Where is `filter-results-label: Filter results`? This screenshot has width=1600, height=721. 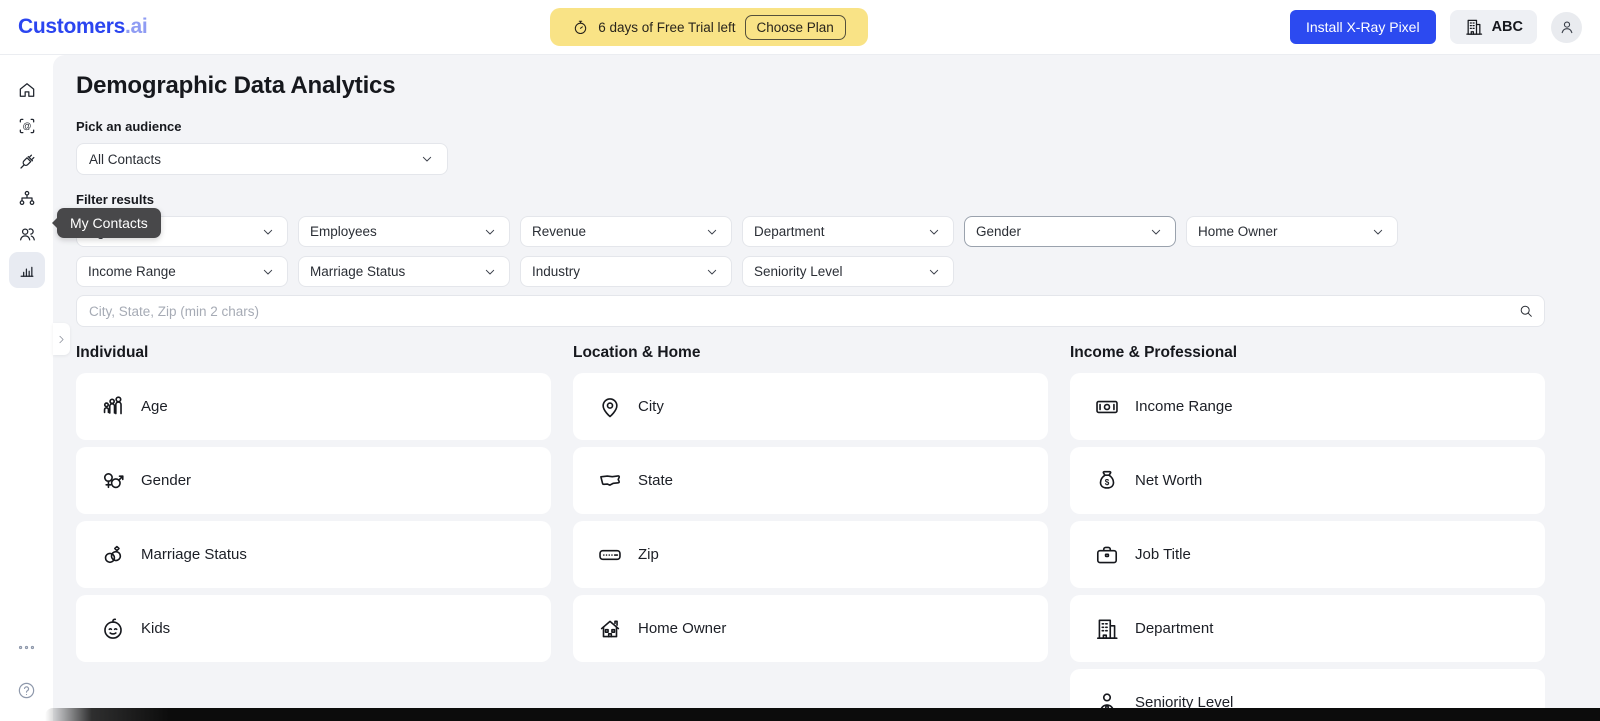
filter-results-label: Filter results is located at coordinates (115, 199).